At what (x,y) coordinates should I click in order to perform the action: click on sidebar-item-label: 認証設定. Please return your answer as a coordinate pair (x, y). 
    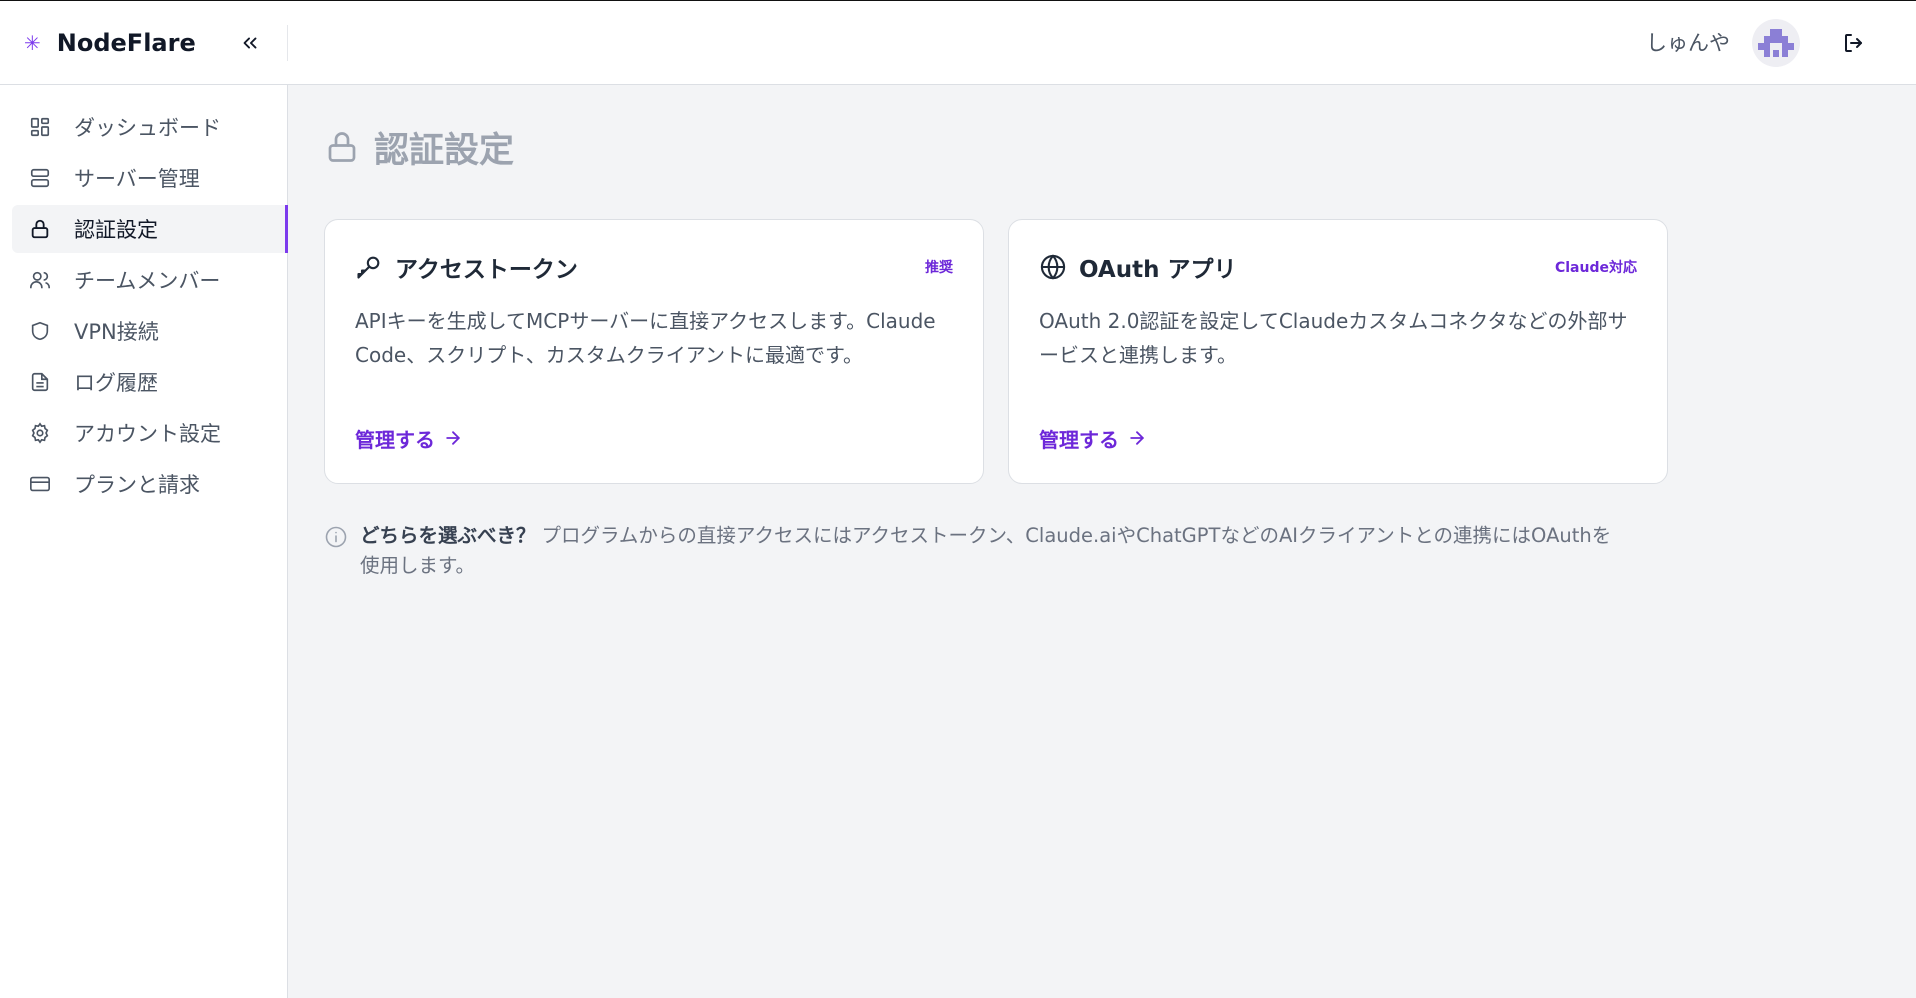
    Looking at the image, I should click on (116, 230).